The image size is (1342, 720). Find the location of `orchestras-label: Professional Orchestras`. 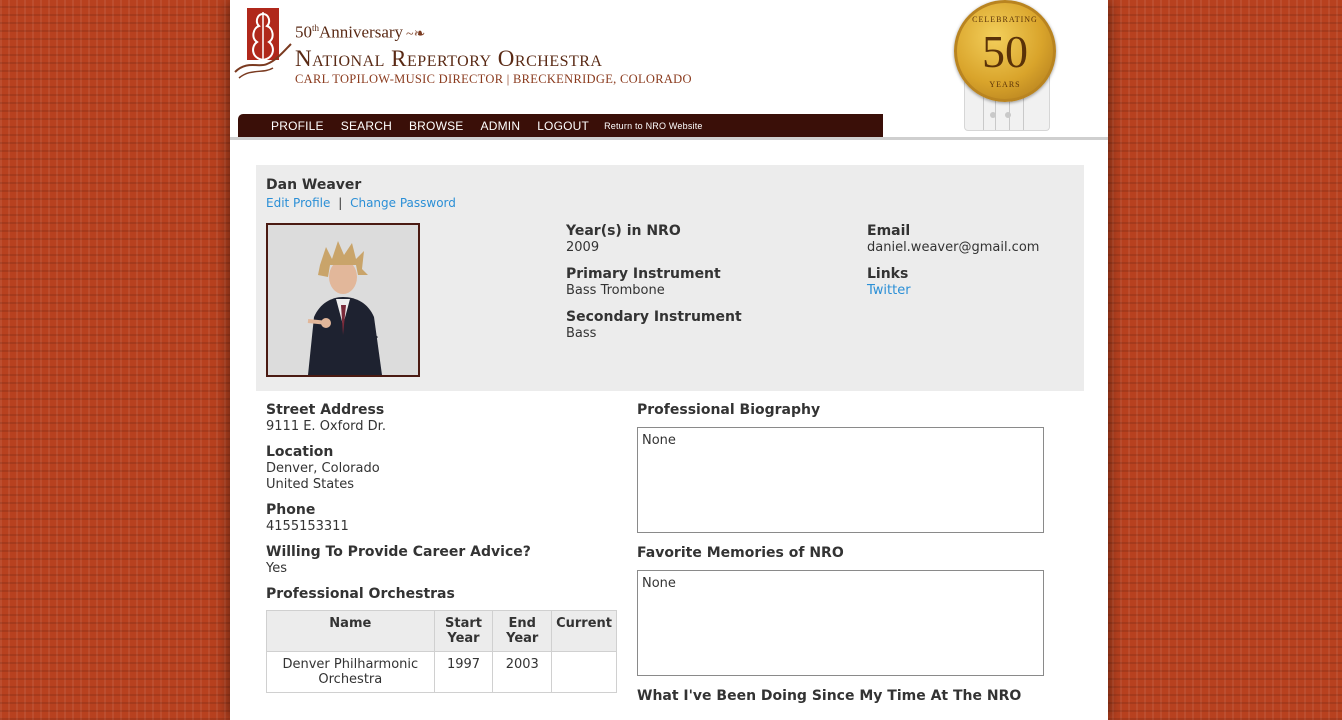

orchestras-label: Professional Orchestras is located at coordinates (360, 594).